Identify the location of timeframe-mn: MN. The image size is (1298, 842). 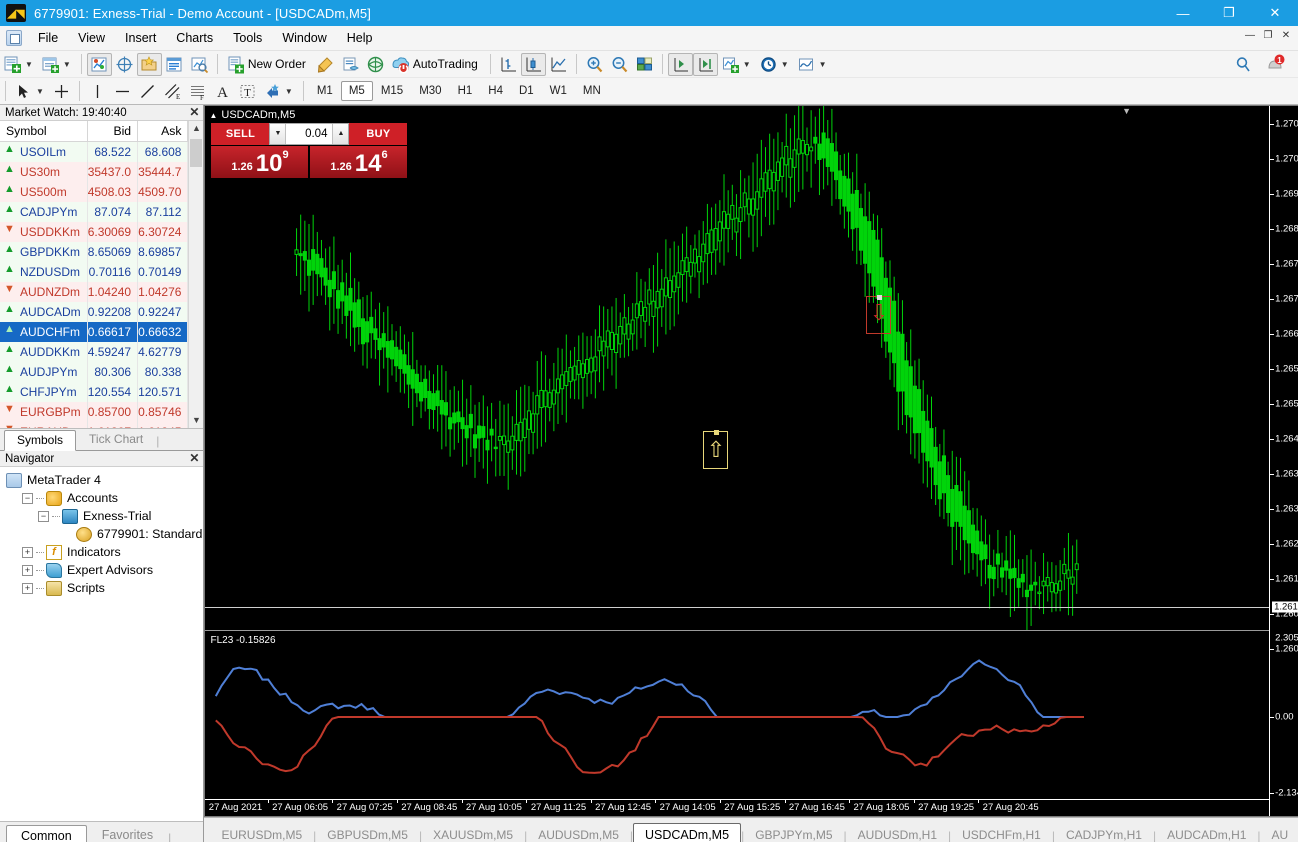
(592, 91).